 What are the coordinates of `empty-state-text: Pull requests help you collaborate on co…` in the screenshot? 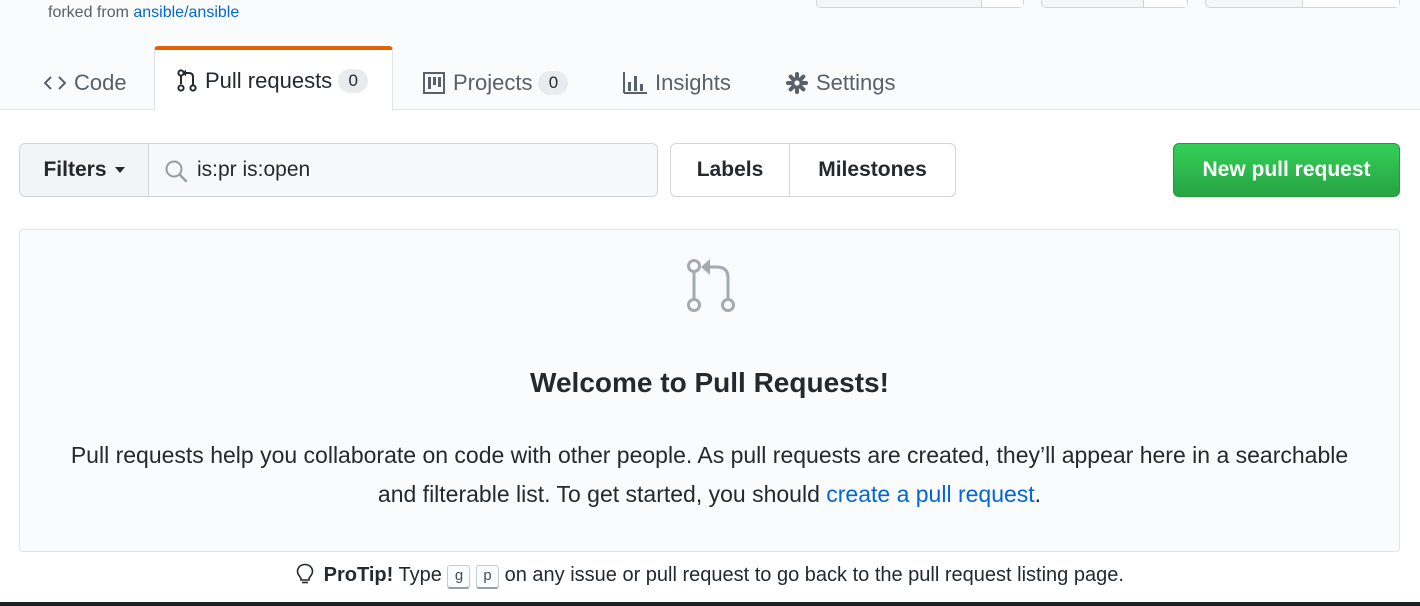 It's located at (709, 474).